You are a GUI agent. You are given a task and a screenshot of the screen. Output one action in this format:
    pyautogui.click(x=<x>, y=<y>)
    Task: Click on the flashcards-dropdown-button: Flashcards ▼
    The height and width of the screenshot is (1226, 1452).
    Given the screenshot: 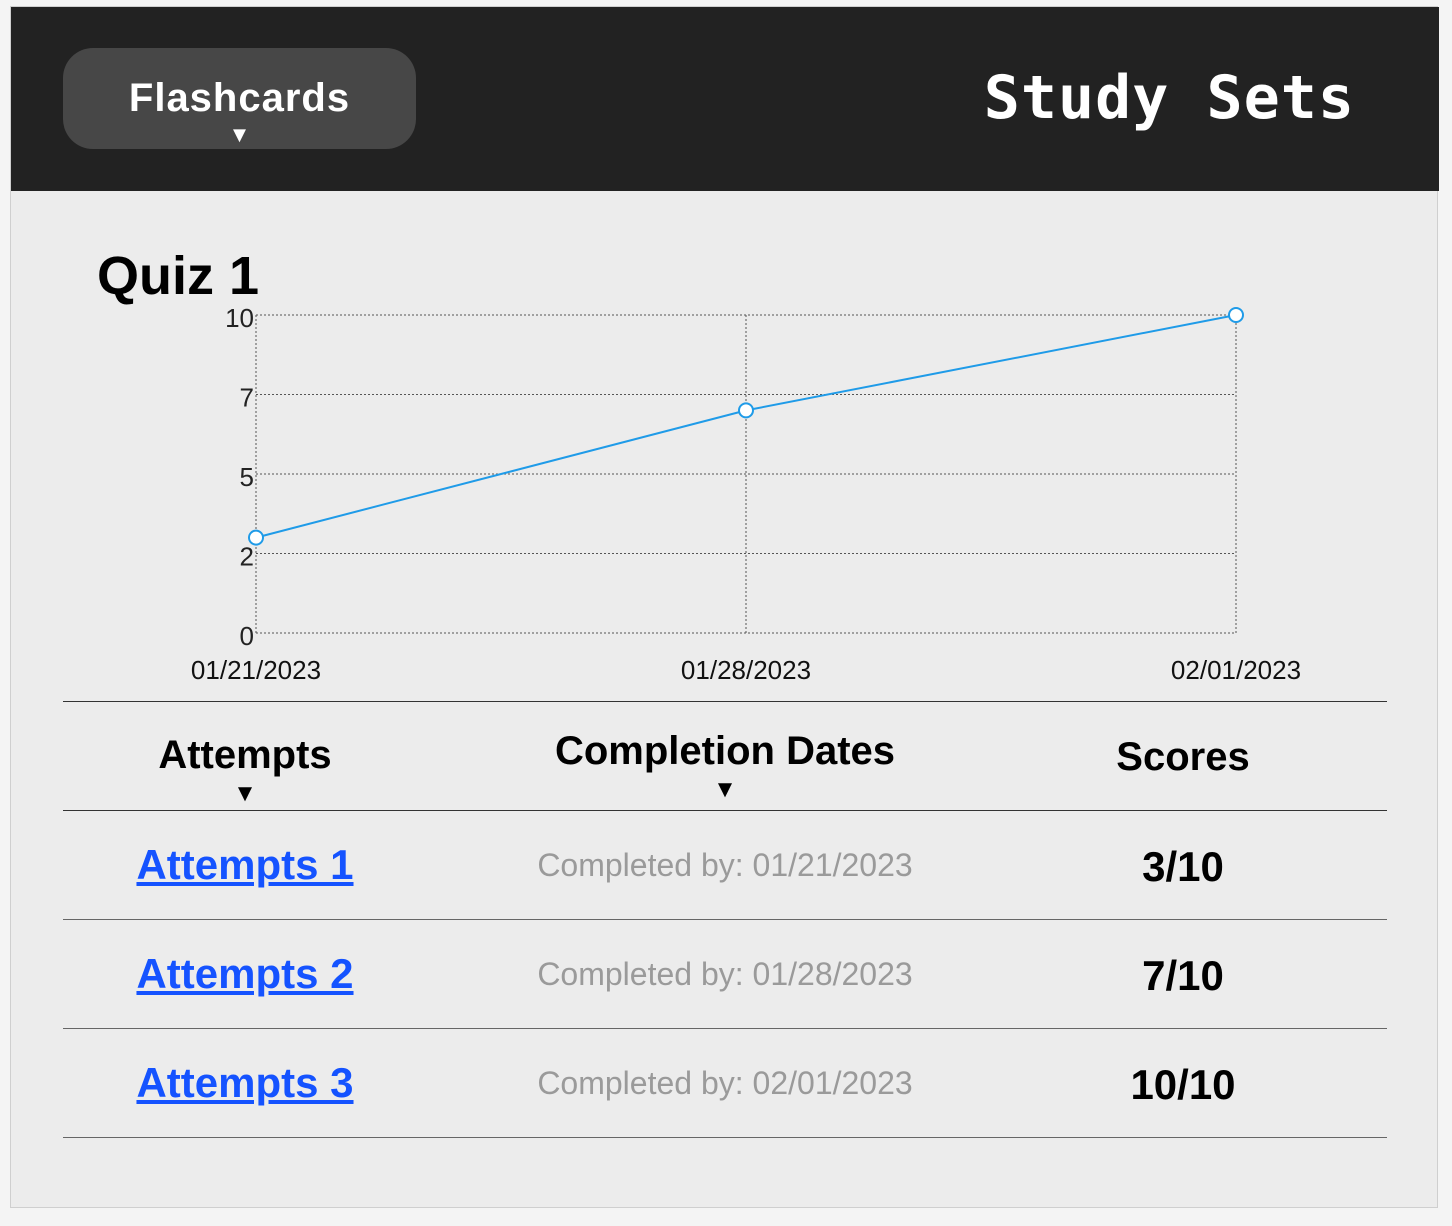 What is the action you would take?
    pyautogui.click(x=239, y=98)
    